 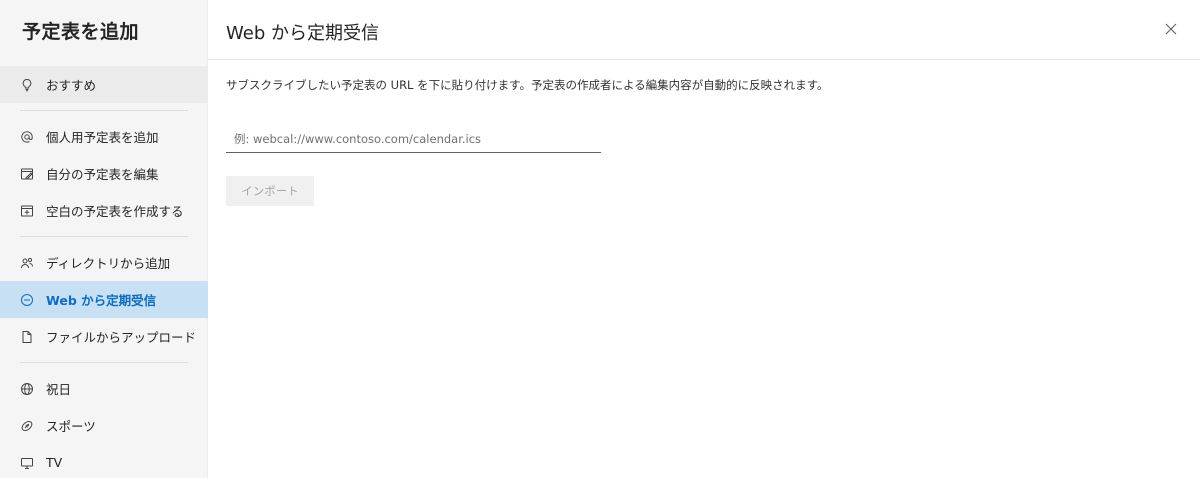 I want to click on main-header: Web から定期受信, so click(x=704, y=30).